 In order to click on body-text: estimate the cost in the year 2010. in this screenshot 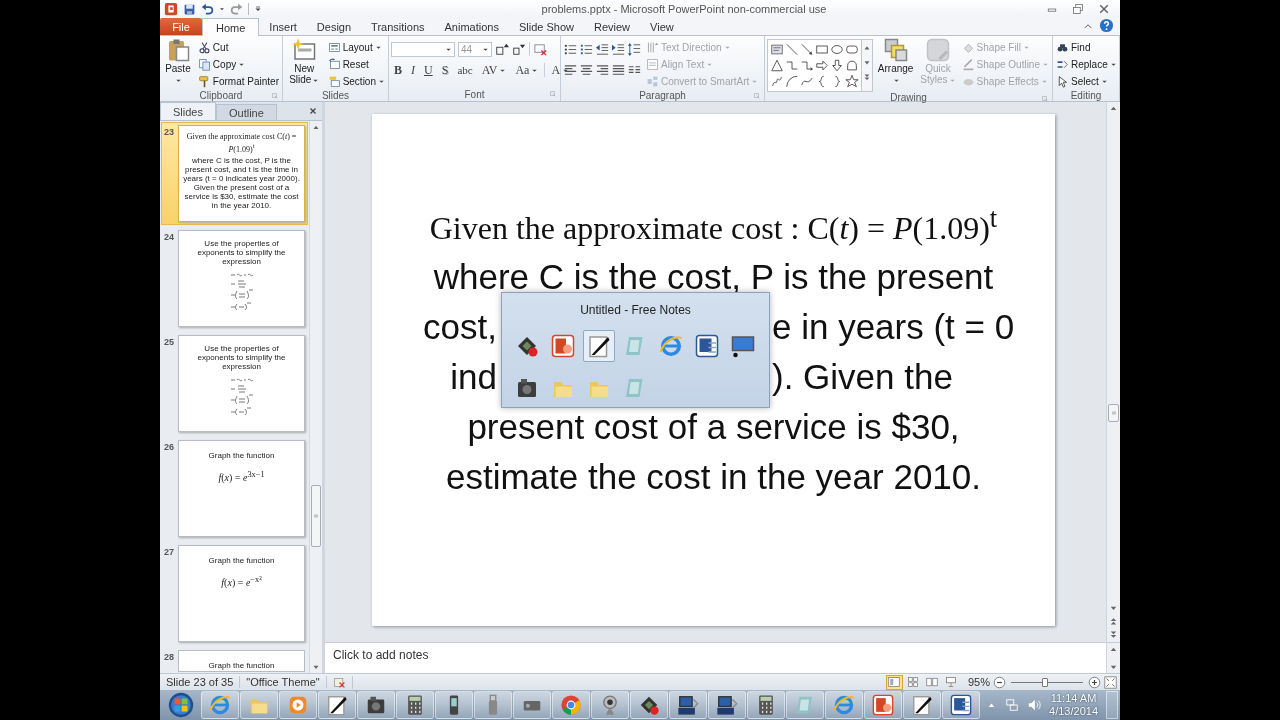, I will do `click(713, 476)`.